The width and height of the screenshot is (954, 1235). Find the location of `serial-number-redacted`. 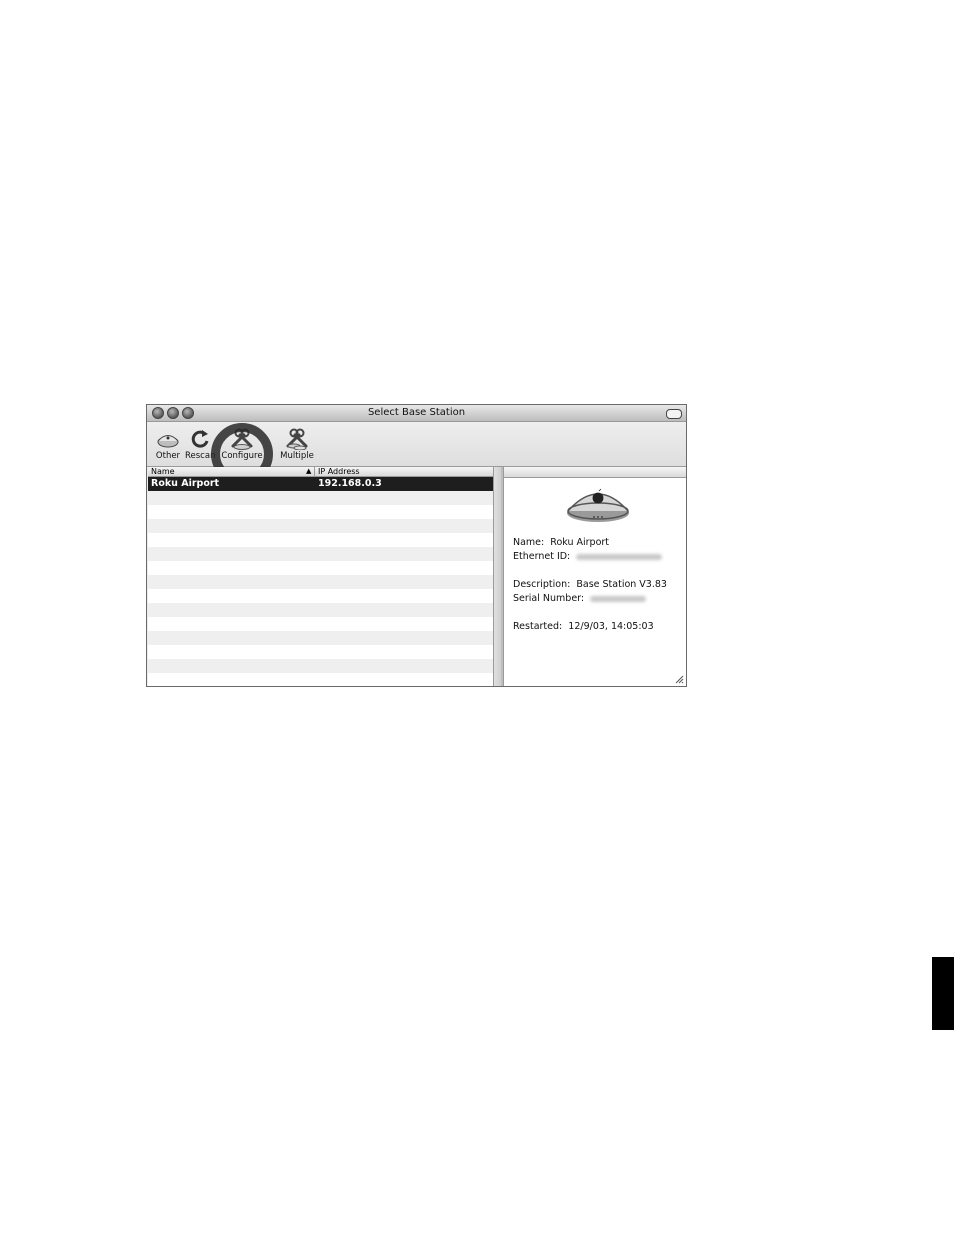

serial-number-redacted is located at coordinates (618, 598).